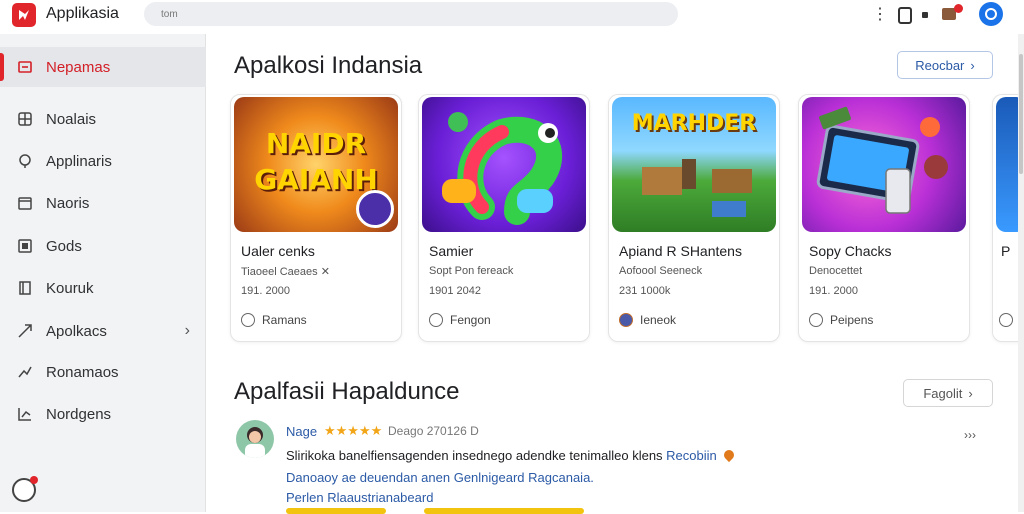 This screenshot has height=514, width=1024. Describe the element at coordinates (25, 331) in the screenshot. I see `send-icon` at that location.